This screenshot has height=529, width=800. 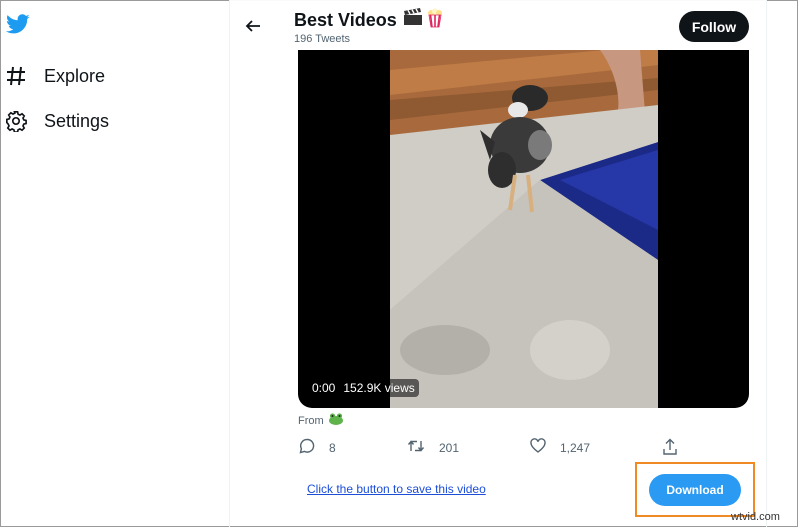 What do you see at coordinates (575, 447) in the screenshot?
I see `like-count: 1,247` at bounding box center [575, 447].